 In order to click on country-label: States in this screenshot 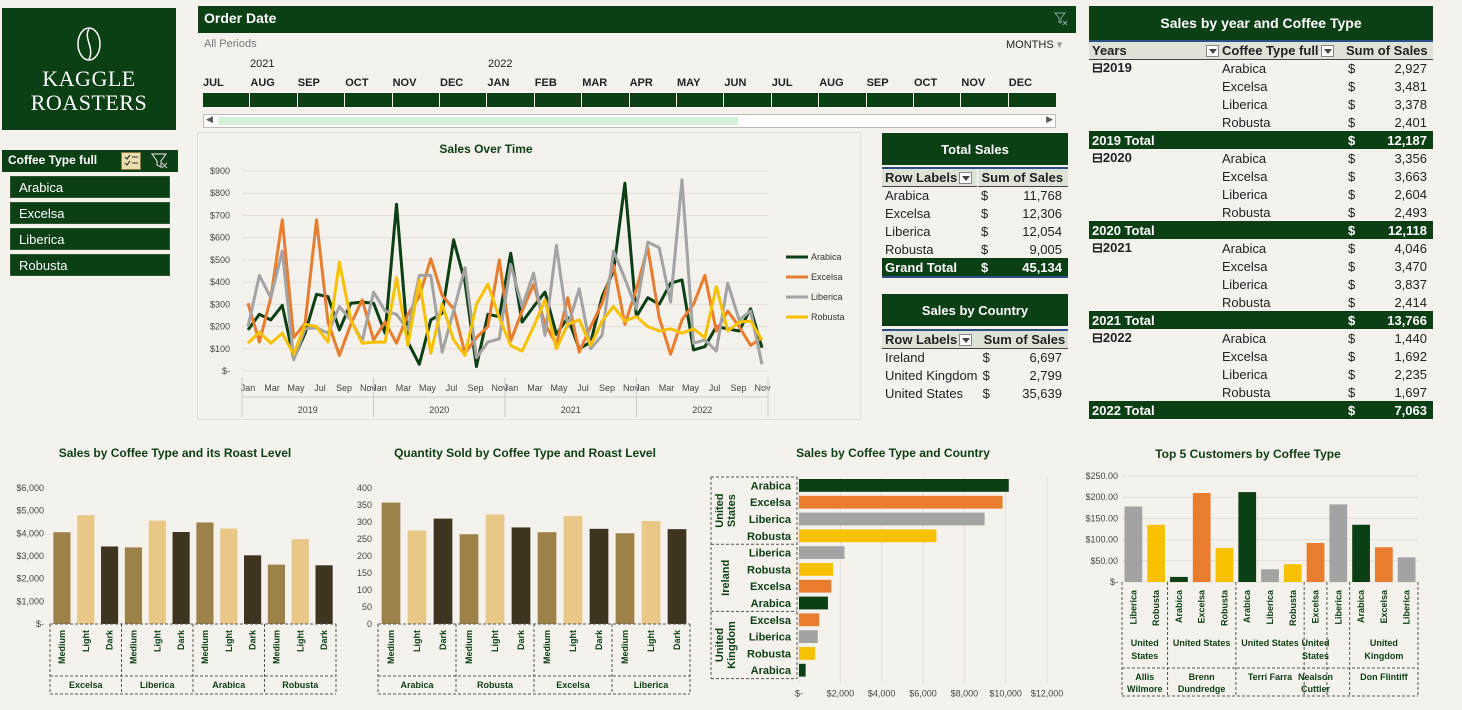, I will do `click(1144, 656)`.